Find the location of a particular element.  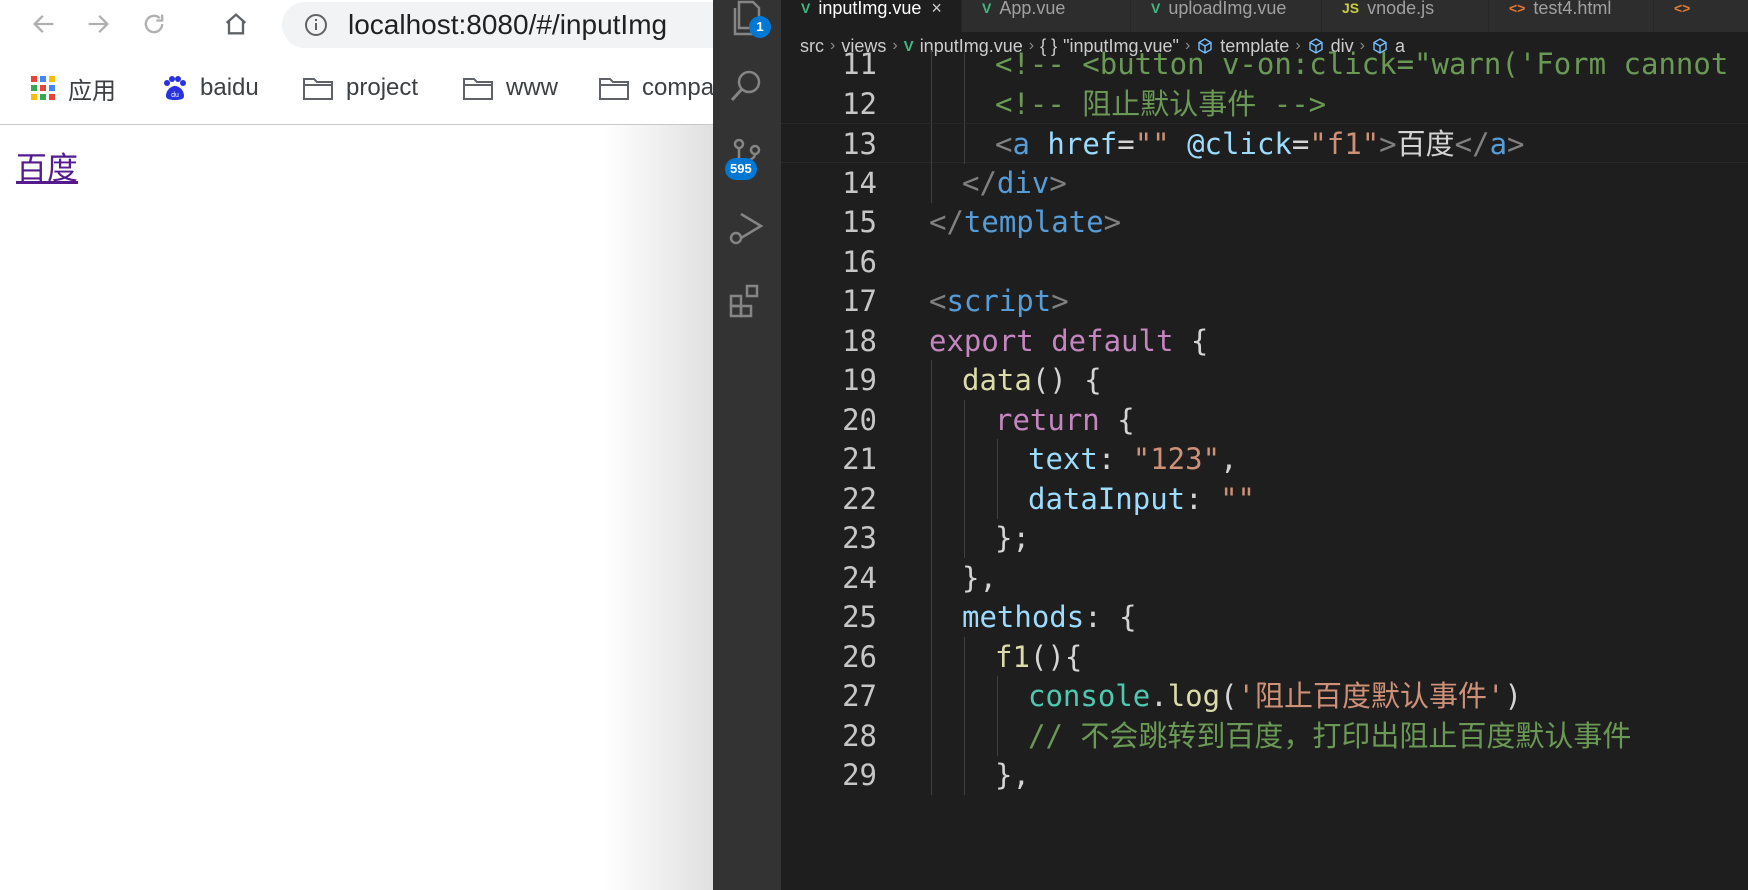

run-debug-button is located at coordinates (747, 228).